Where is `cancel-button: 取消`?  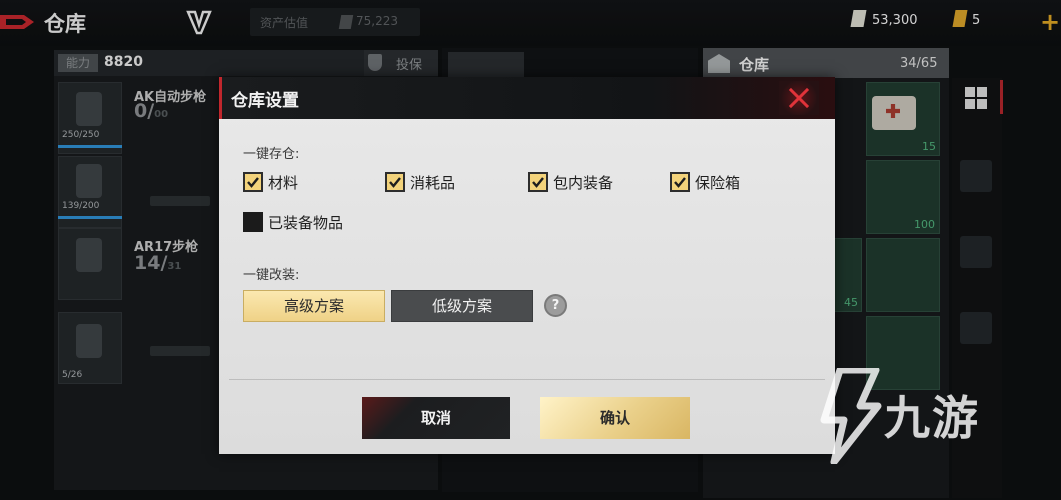 cancel-button: 取消 is located at coordinates (436, 418).